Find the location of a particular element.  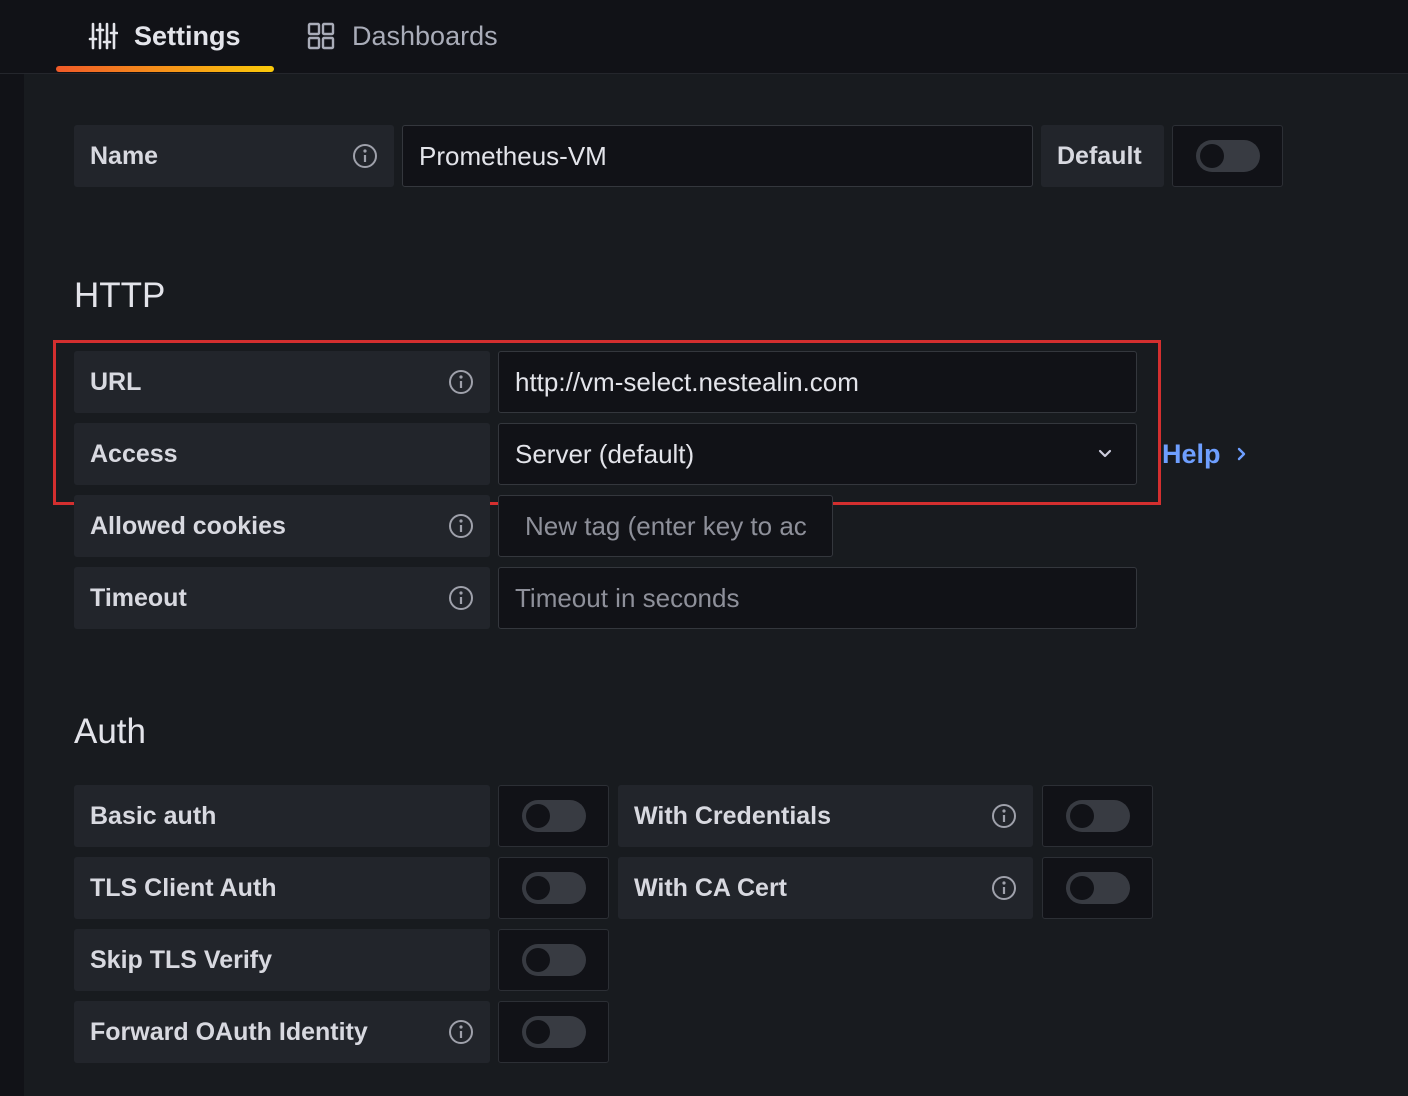

name-input-value: Prometheus-VM is located at coordinates (513, 155).